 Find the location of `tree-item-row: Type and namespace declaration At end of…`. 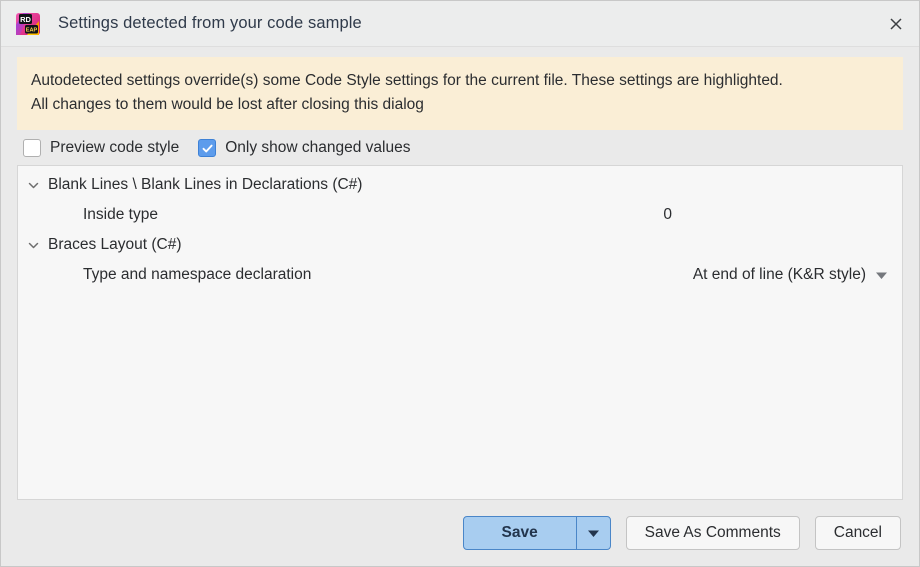

tree-item-row: Type and namespace declaration At end of… is located at coordinates (460, 275).